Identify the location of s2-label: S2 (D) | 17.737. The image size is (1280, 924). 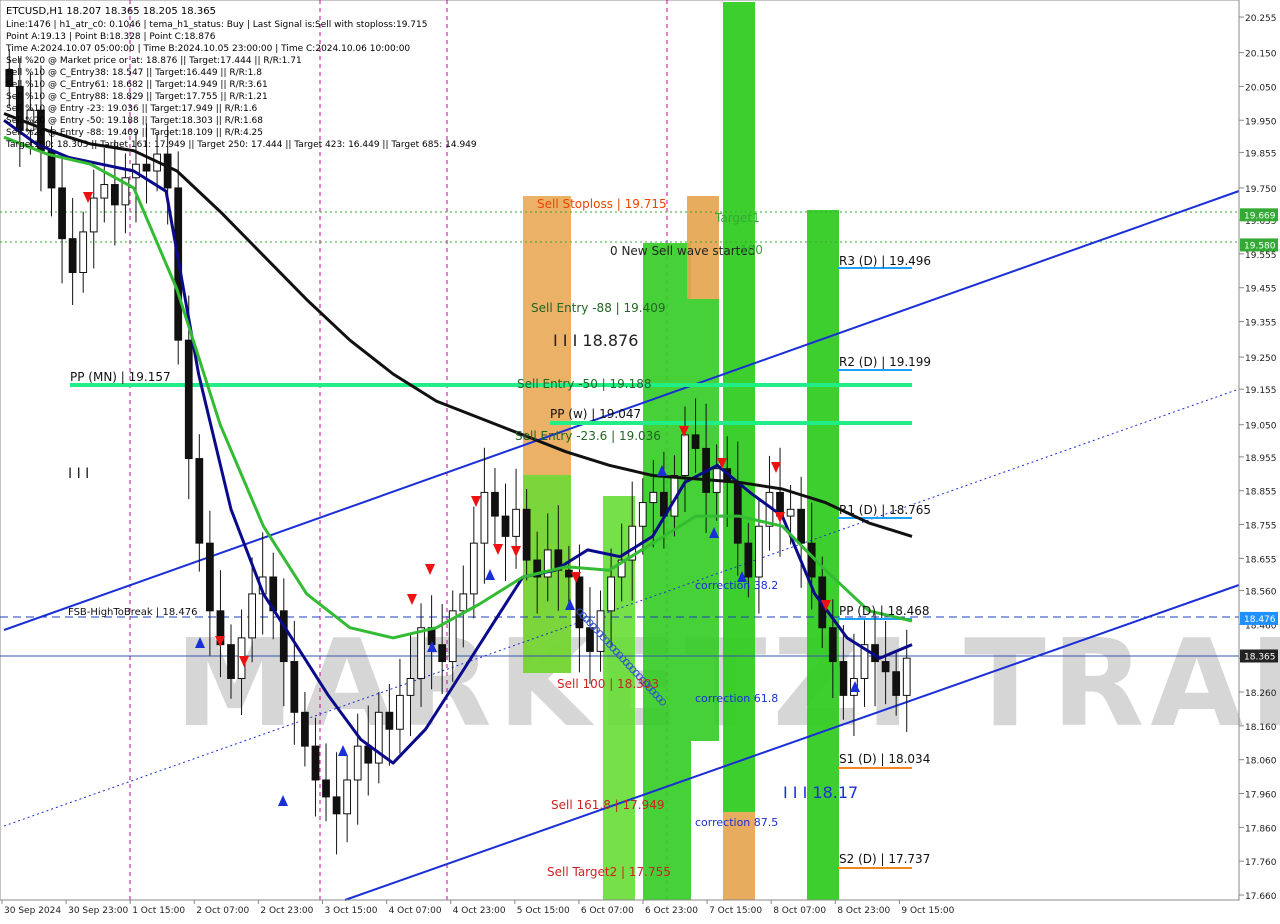
(884, 859).